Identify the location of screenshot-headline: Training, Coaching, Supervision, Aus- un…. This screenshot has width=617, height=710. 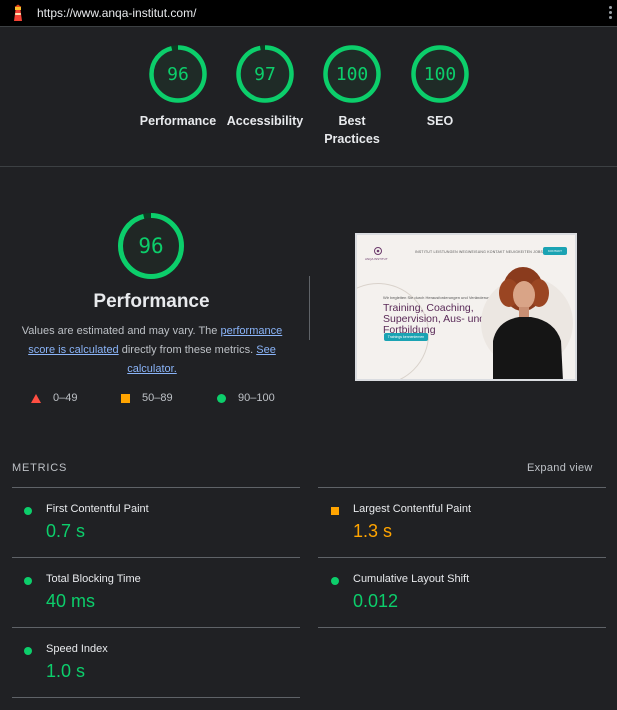
(434, 319).